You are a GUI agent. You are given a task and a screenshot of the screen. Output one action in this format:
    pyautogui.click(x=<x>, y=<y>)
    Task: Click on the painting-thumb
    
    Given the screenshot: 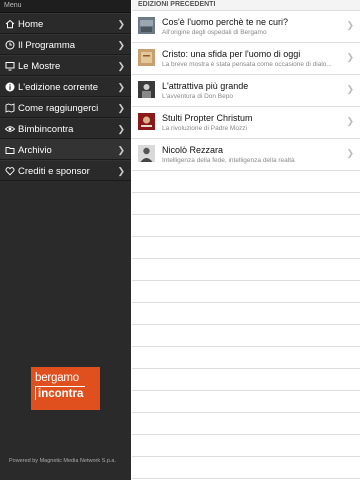 What is the action you would take?
    pyautogui.click(x=146, y=25)
    